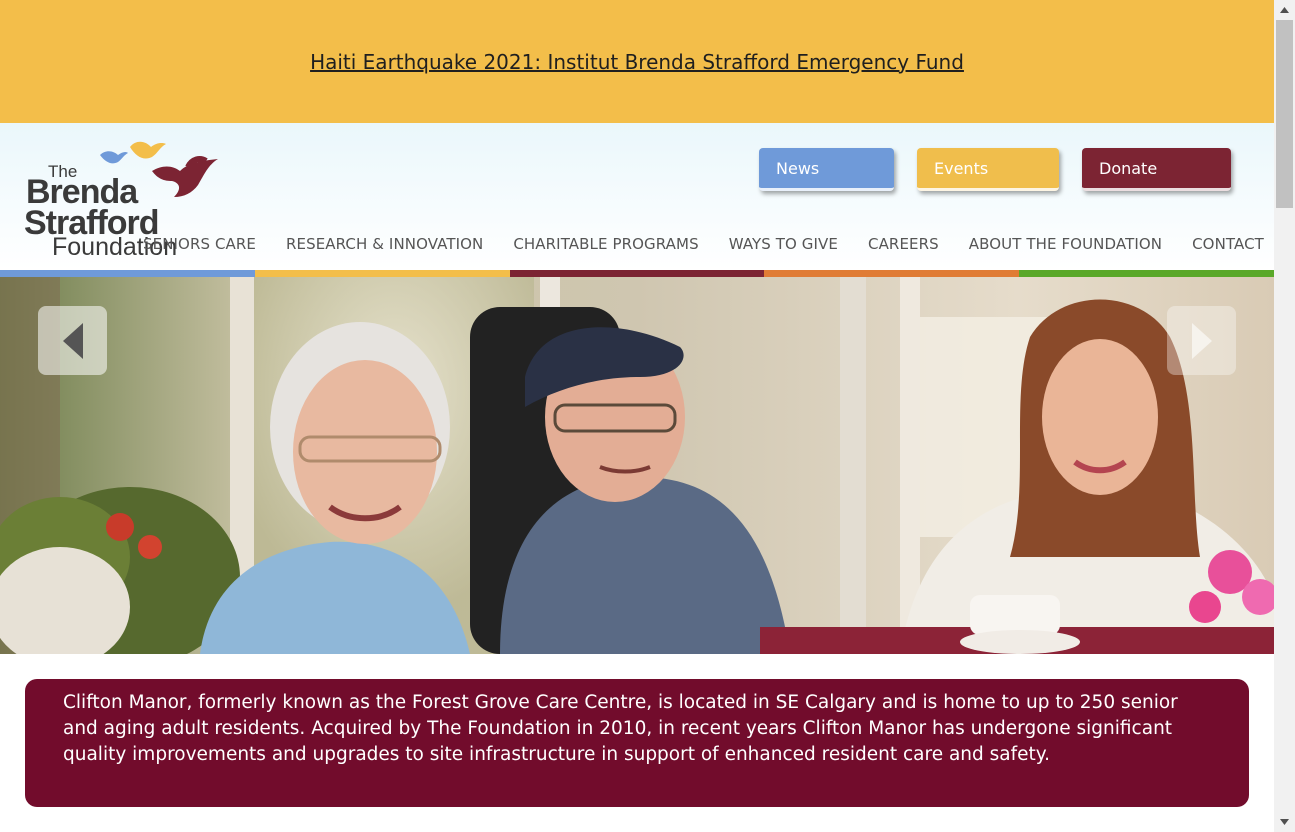 Image resolution: width=1295 pixels, height=832 pixels. What do you see at coordinates (382, 273) in the screenshot?
I see `strip-yellow` at bounding box center [382, 273].